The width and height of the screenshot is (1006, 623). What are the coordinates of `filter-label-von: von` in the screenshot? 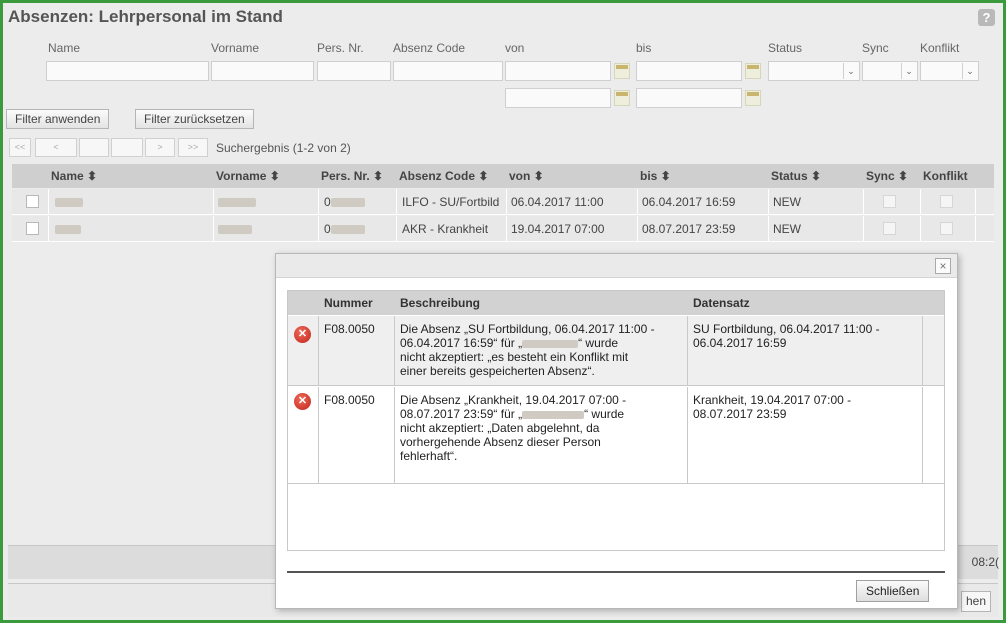 It's located at (515, 48).